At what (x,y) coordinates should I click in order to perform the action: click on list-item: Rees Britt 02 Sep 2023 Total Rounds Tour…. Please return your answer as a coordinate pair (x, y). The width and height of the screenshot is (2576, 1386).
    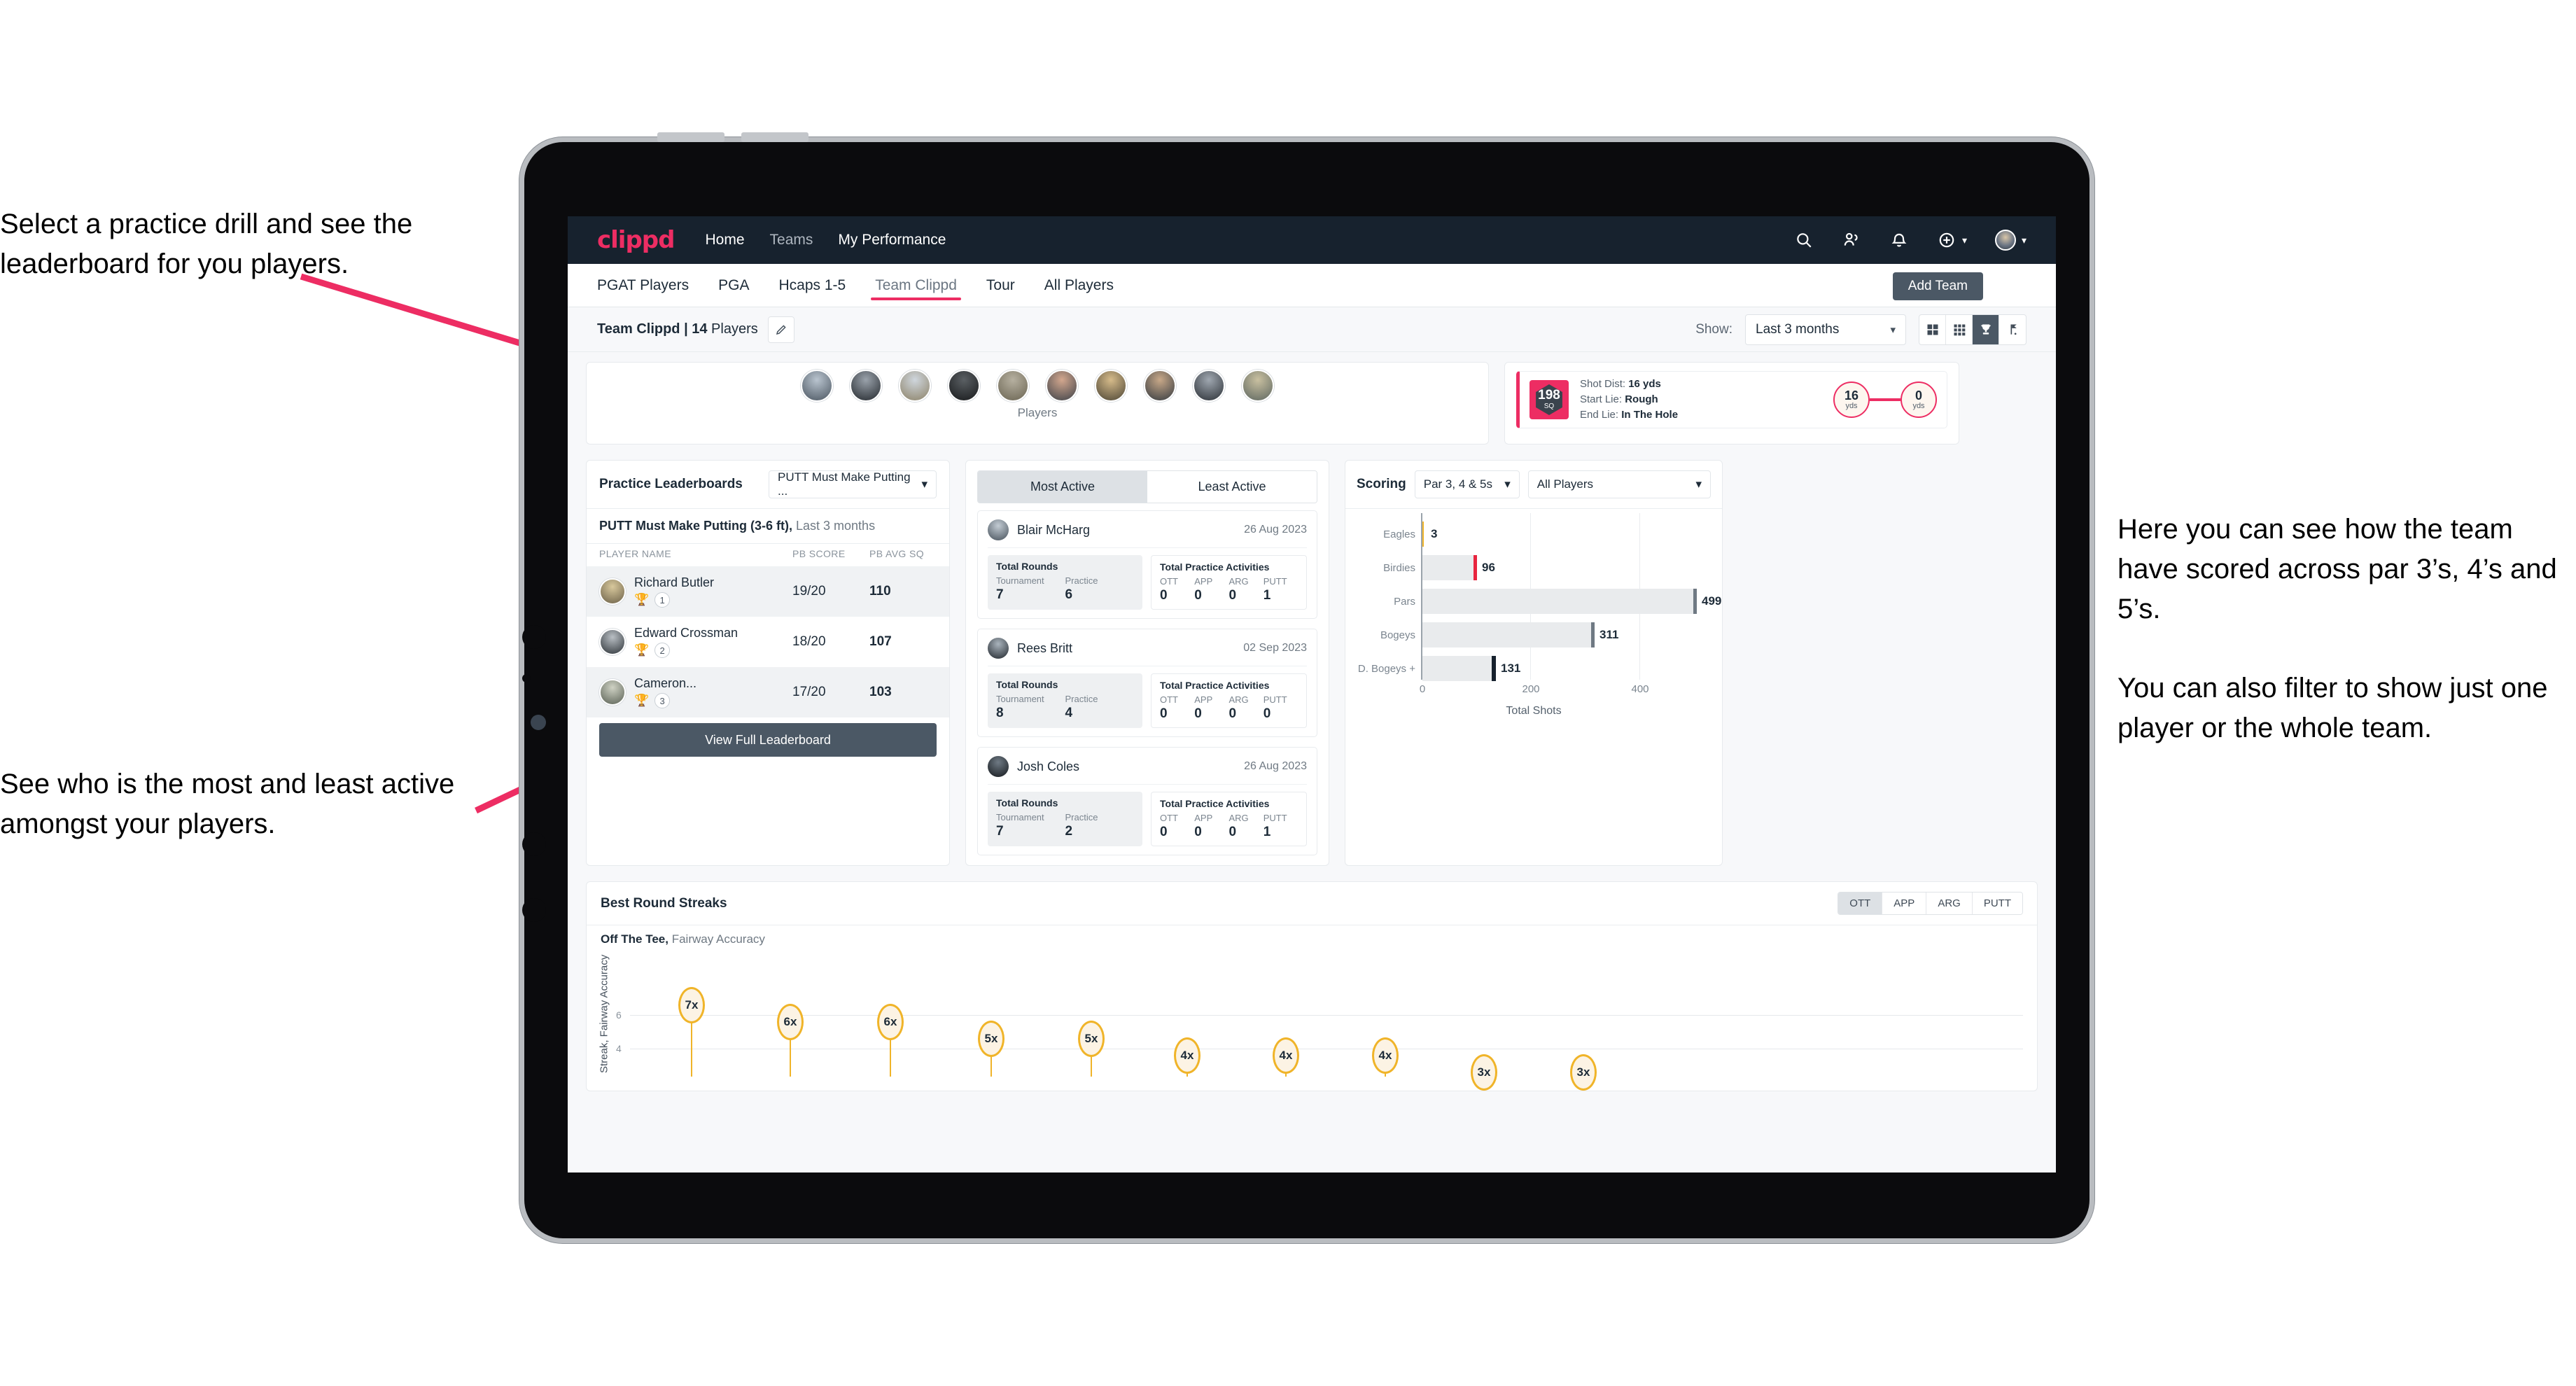
    Looking at the image, I should click on (1147, 683).